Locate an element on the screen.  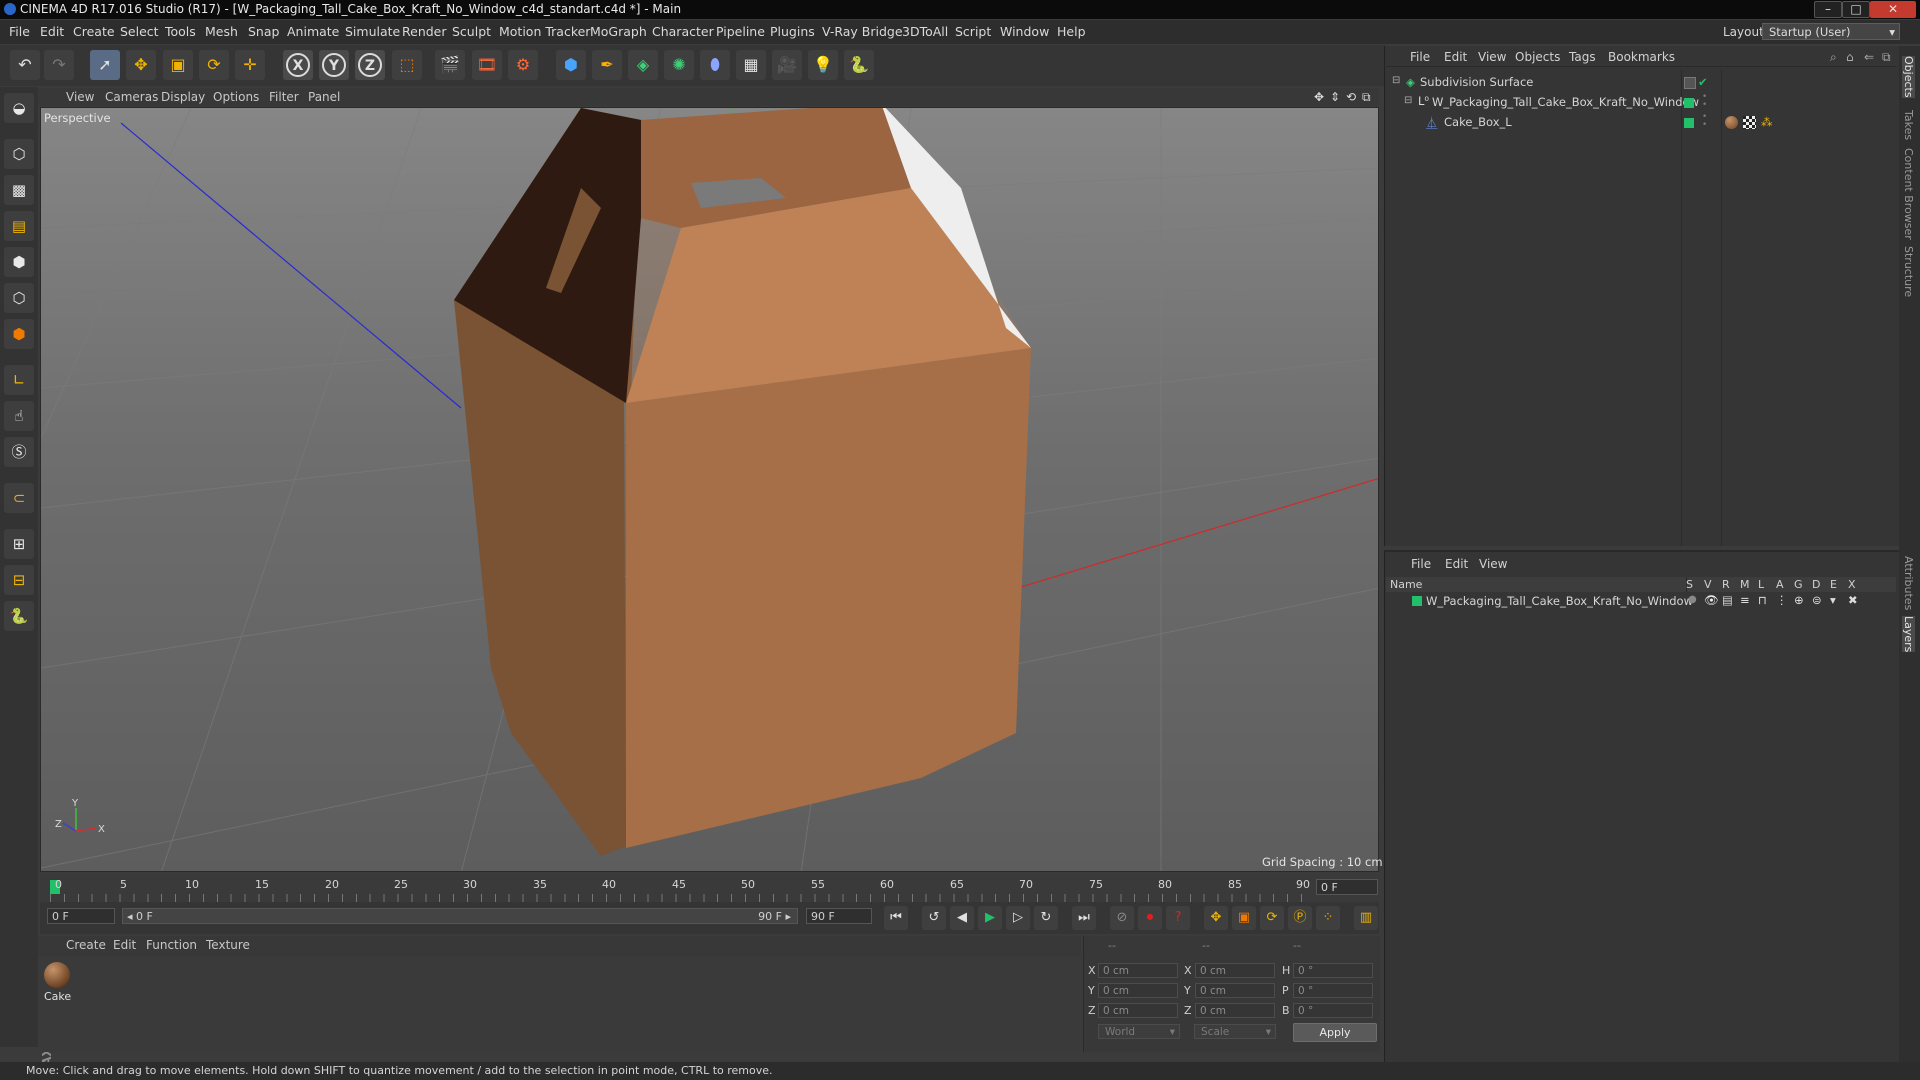
size-x-field: 0 cm is located at coordinates (1235, 970).